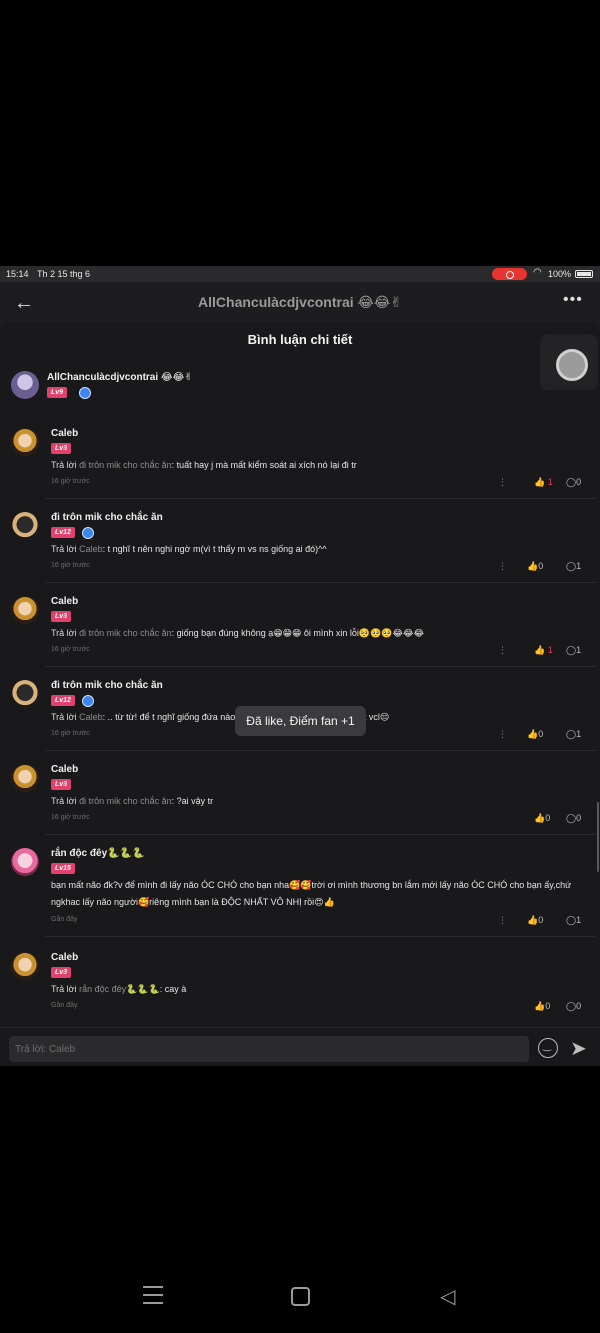 Image resolution: width=600 pixels, height=1333 pixels. What do you see at coordinates (569, 362) in the screenshot?
I see `floating-assistive-button` at bounding box center [569, 362].